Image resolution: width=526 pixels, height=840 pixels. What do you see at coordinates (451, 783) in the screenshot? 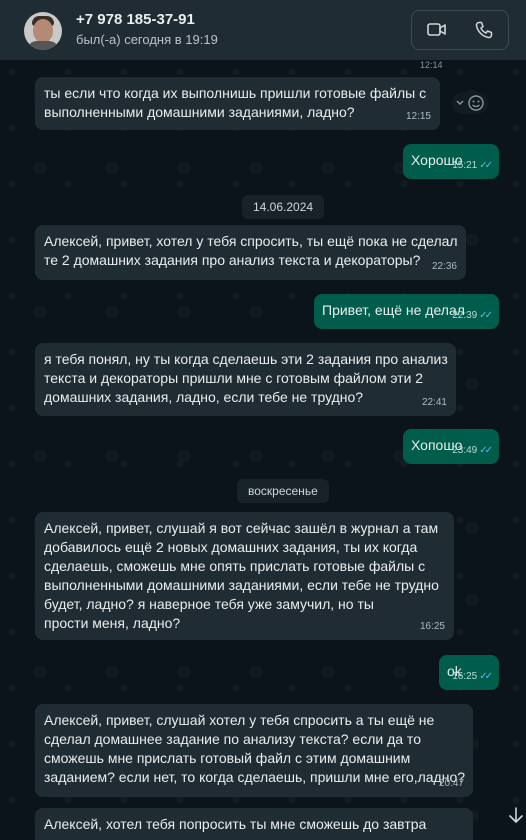
I see `message-time: 20:47` at bounding box center [451, 783].